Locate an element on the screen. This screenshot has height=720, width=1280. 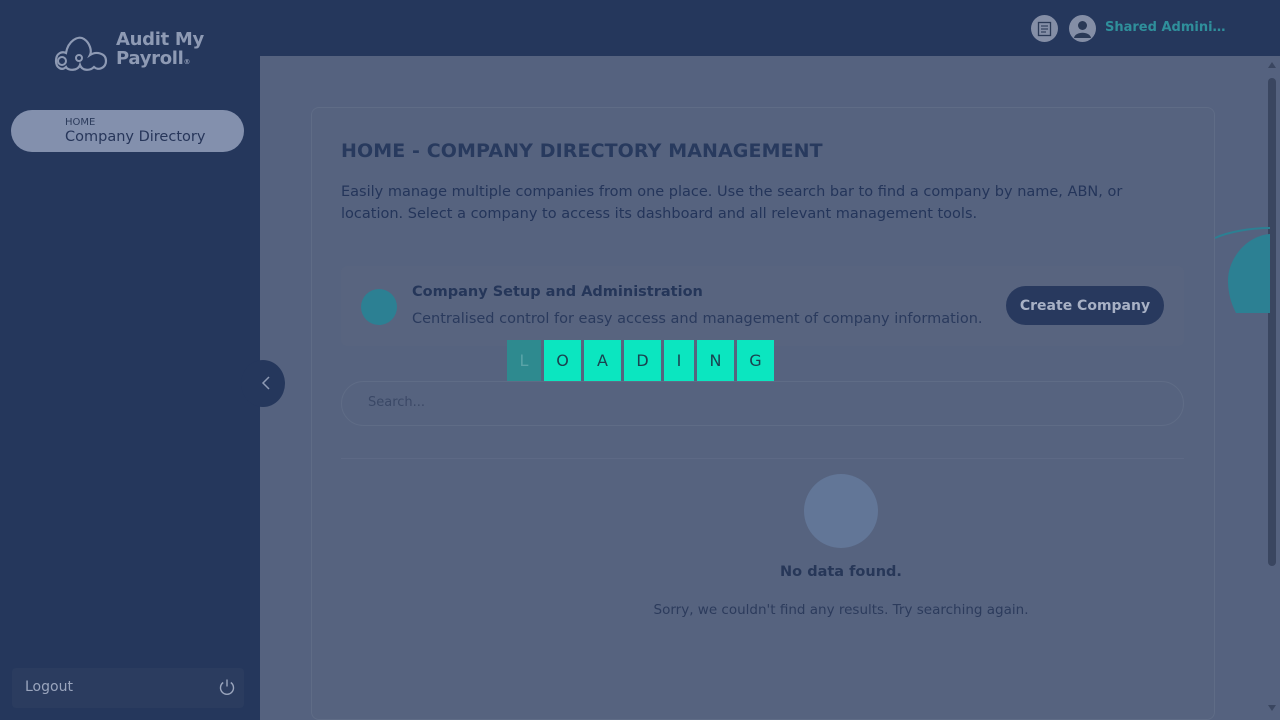
search-bar is located at coordinates (762, 403).